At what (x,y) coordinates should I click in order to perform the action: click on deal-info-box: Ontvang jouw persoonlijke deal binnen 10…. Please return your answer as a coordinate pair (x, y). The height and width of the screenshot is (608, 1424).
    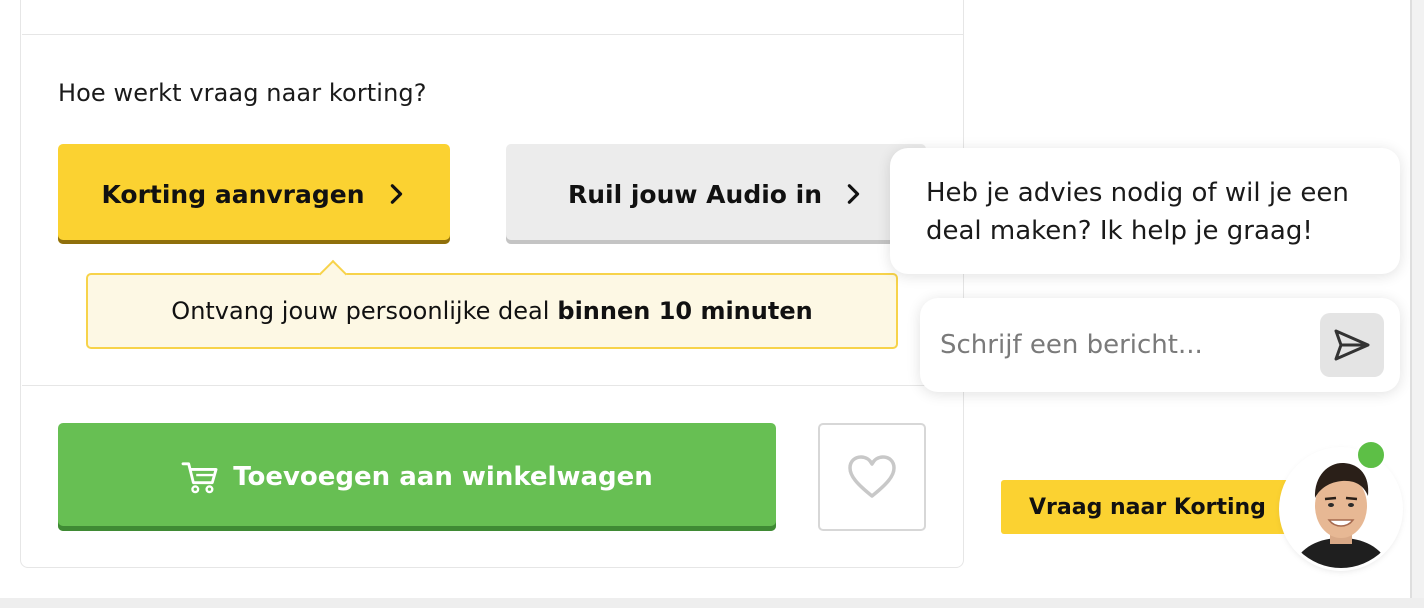
    Looking at the image, I should click on (492, 304).